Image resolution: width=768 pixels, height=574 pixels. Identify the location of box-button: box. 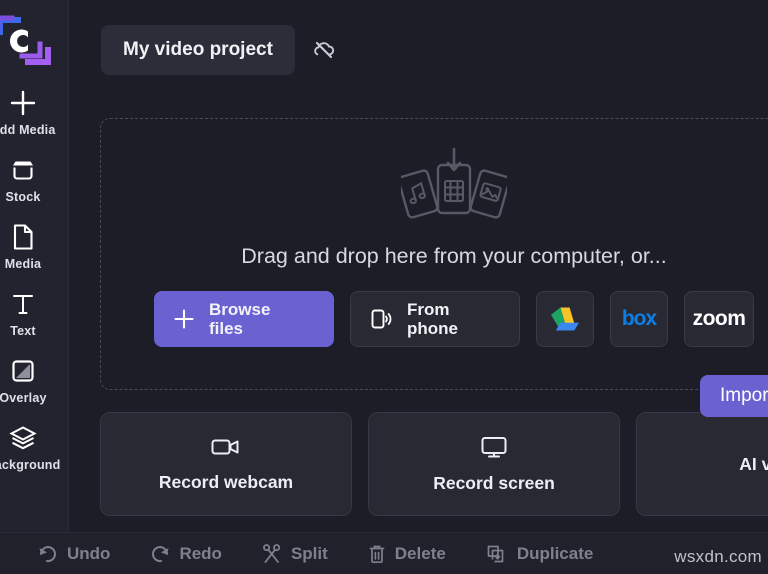
(639, 319).